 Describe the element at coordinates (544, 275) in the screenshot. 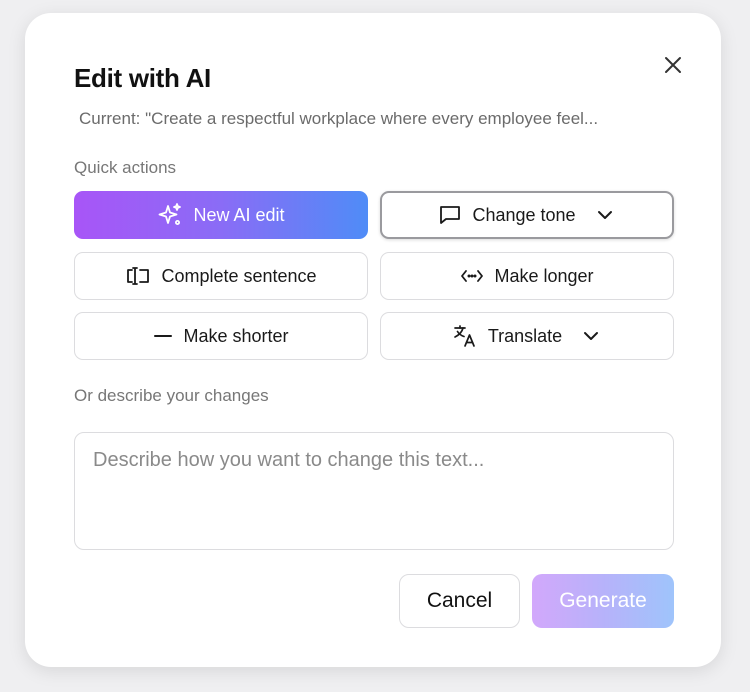

I see `make-longer-label: Make longer` at that location.